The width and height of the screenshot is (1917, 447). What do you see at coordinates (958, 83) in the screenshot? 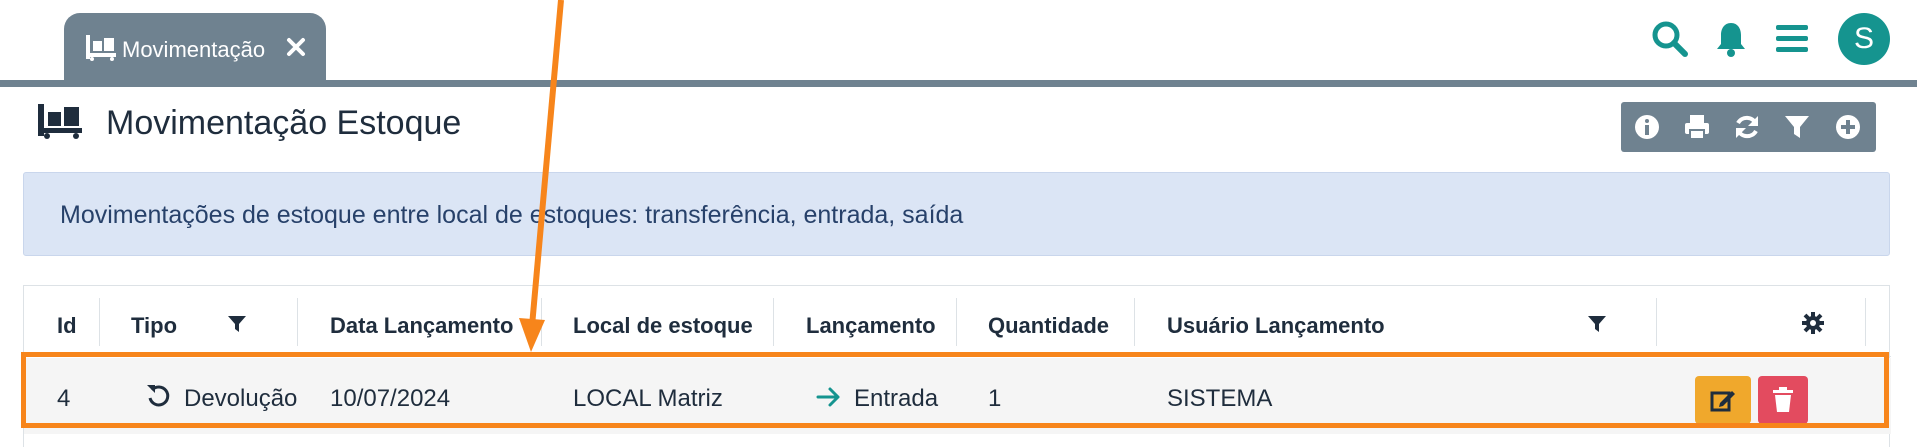
I see `tab-underline` at bounding box center [958, 83].